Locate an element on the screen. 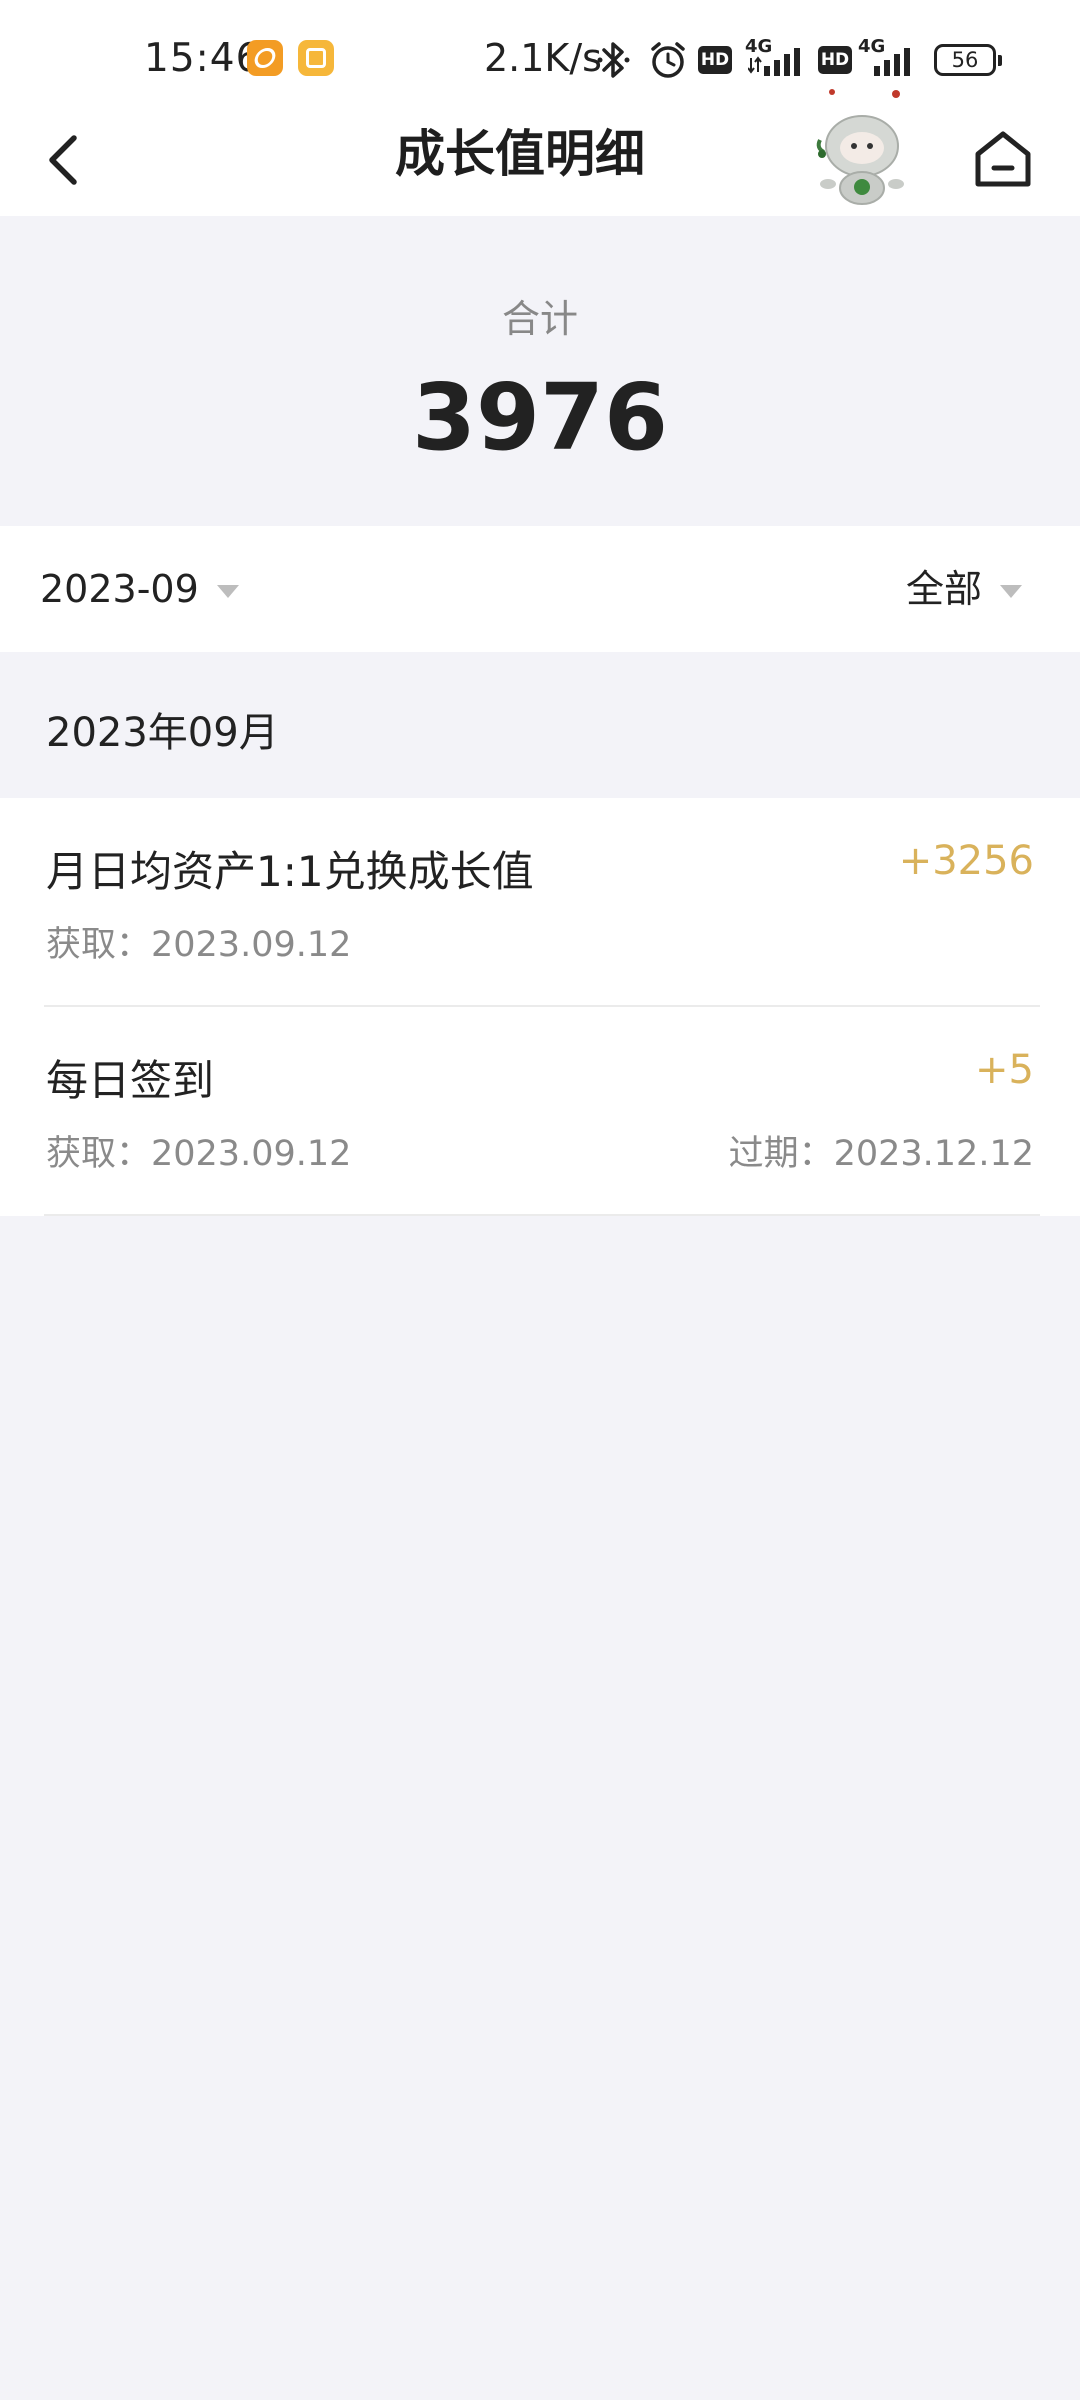 Image resolution: width=1080 pixels, height=2400 pixels. record-amount: +5 is located at coordinates (1004, 1070).